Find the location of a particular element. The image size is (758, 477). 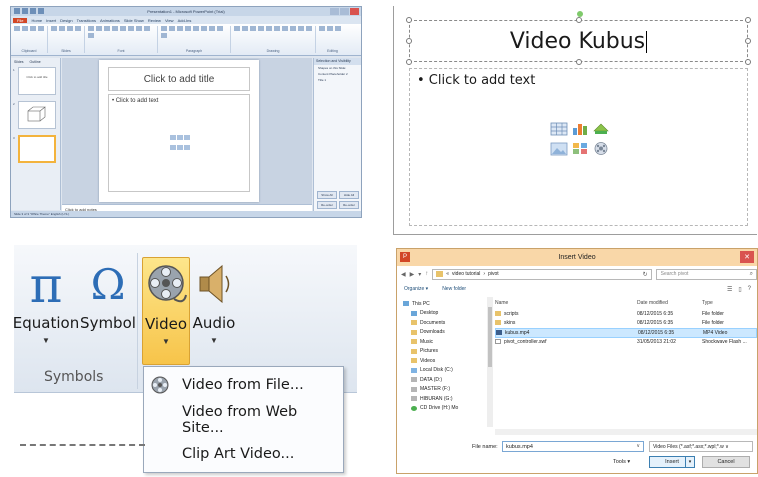

group-font: Font is located at coordinates (123, 39).